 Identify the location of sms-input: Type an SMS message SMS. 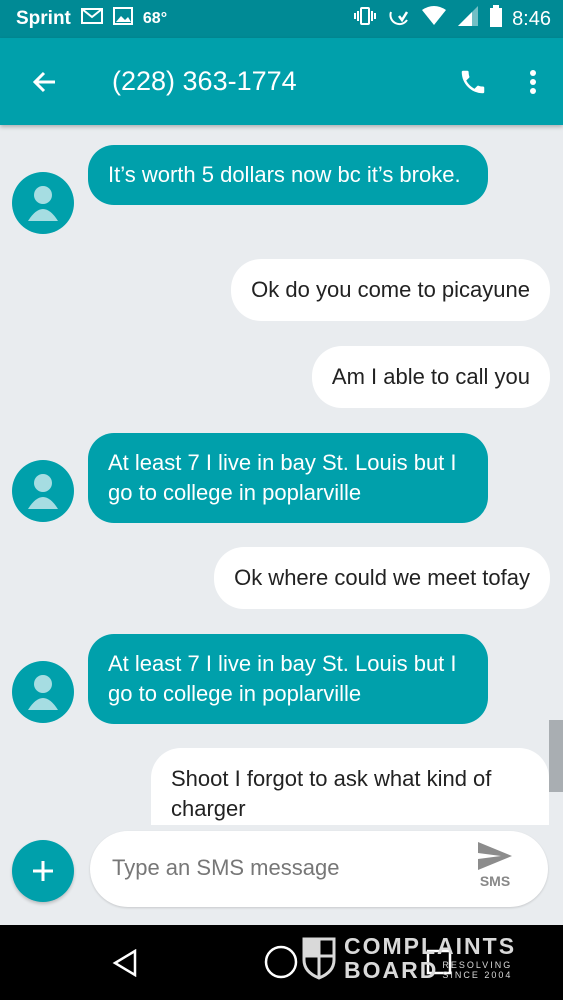
(319, 869).